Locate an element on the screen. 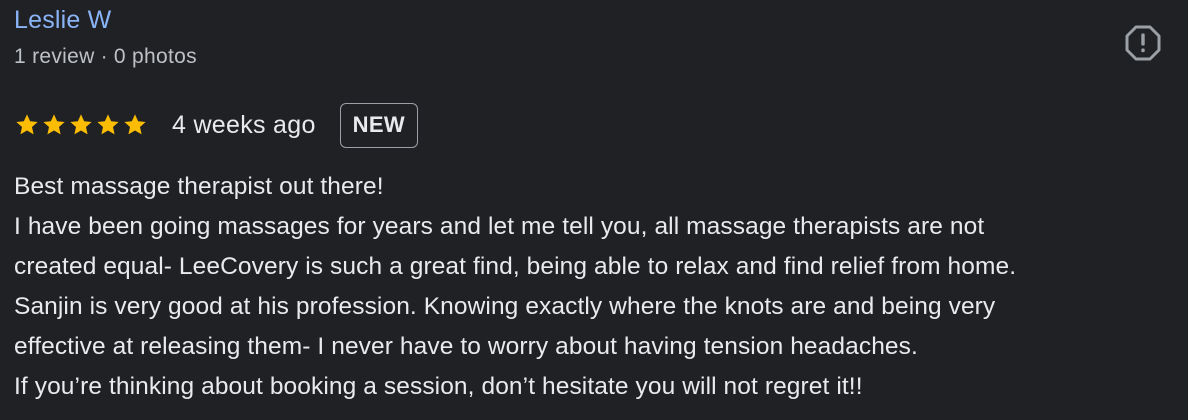  author-meta: 1 review · 0 photos is located at coordinates (105, 57).